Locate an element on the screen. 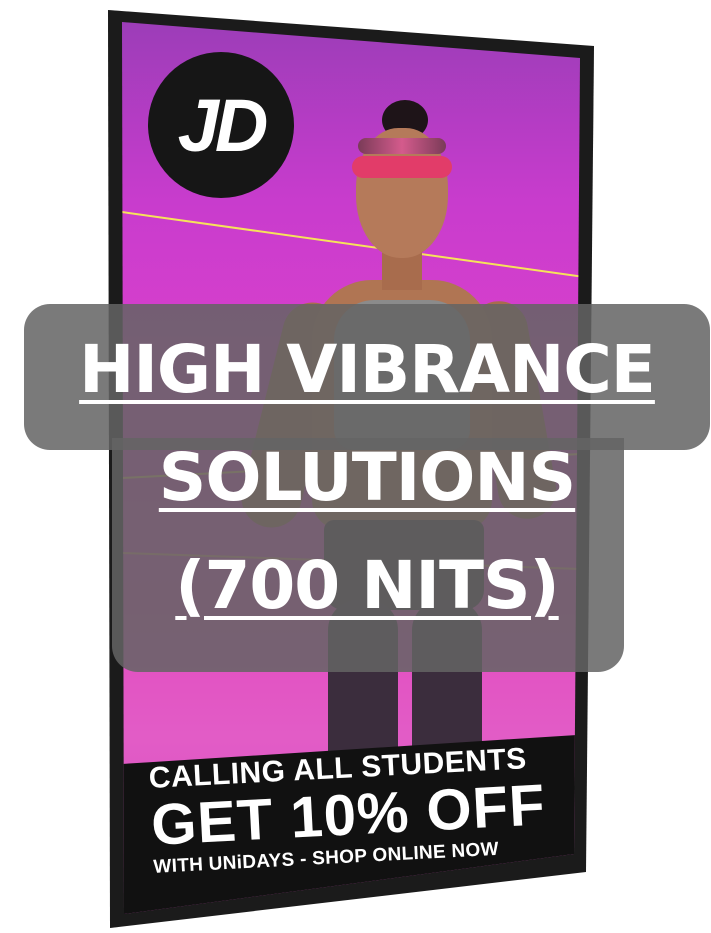 Image resolution: width=711 pixels, height=933 pixels. caption-line-2: SOLUTIONS is located at coordinates (367, 477).